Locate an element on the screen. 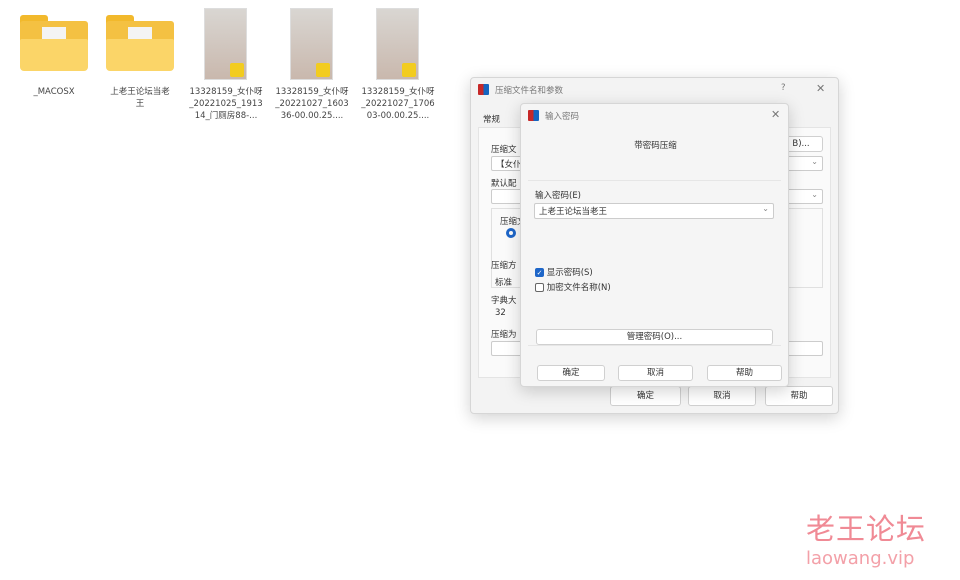 The height and width of the screenshot is (580, 960). label: 压缩方 is located at coordinates (504, 266).